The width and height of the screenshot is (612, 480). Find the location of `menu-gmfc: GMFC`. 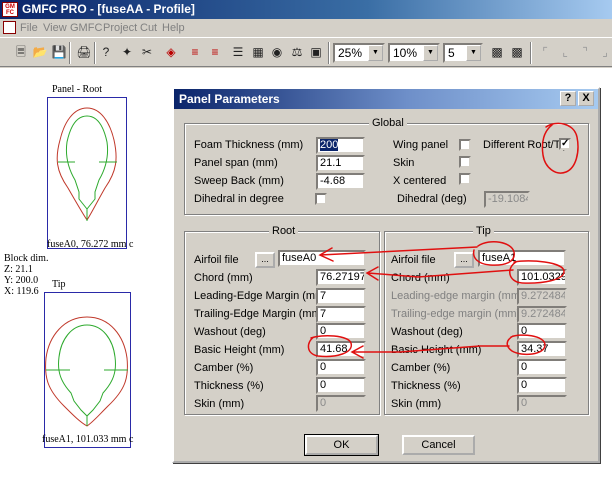

menu-gmfc: GMFC is located at coordinates (86, 28).